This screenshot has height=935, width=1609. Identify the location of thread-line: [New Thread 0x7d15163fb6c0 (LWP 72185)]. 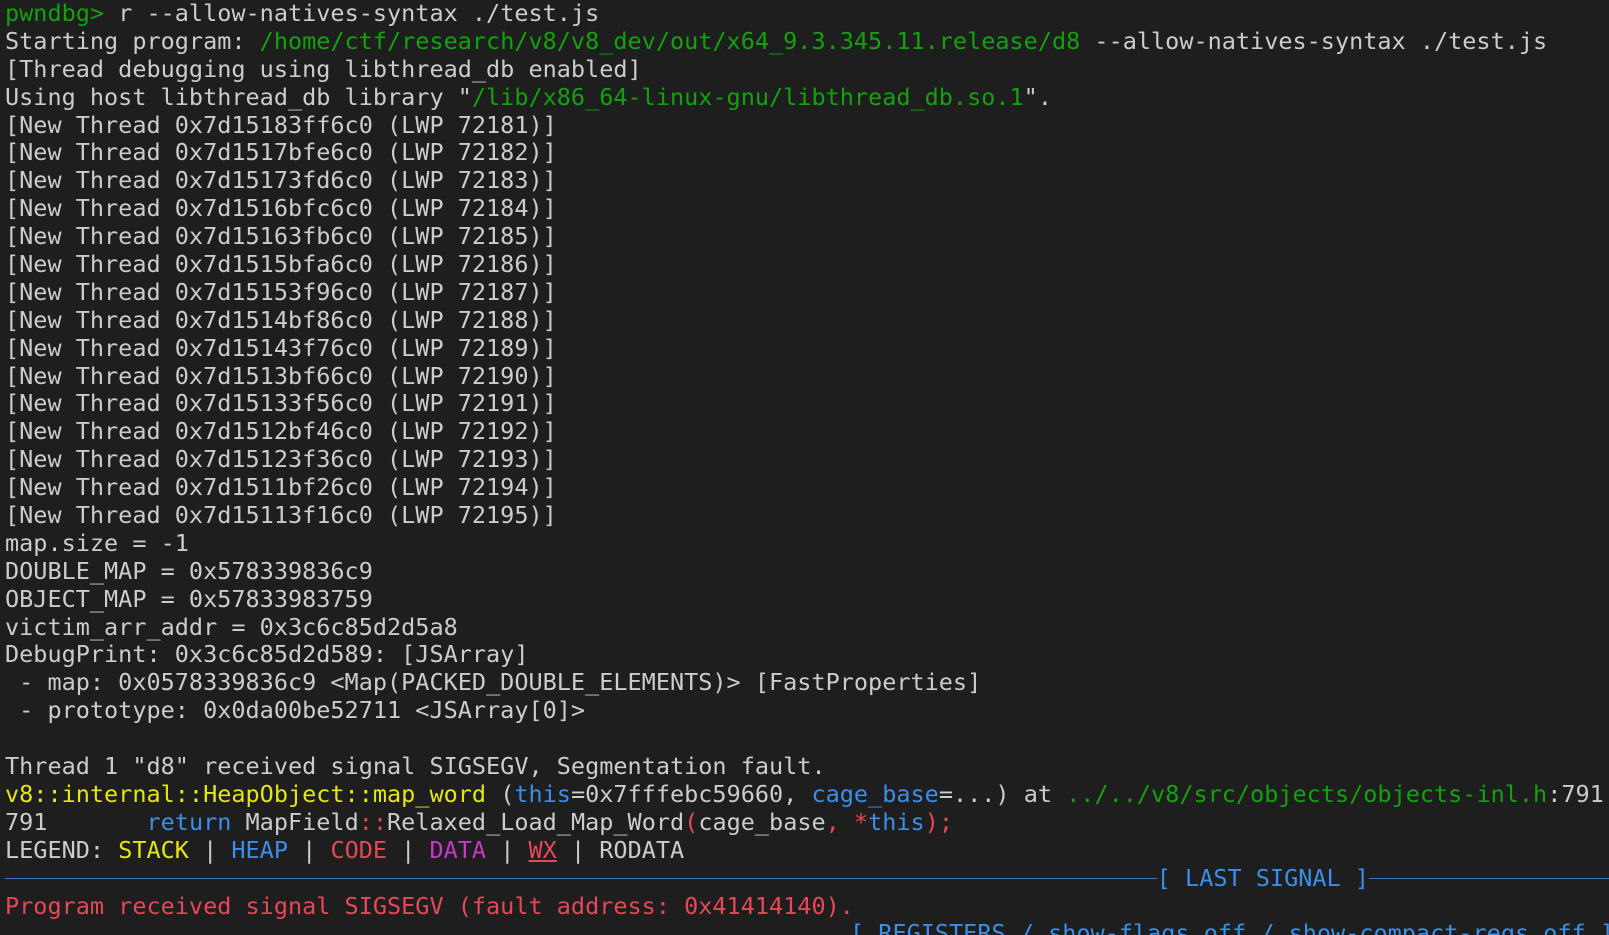
(281, 237).